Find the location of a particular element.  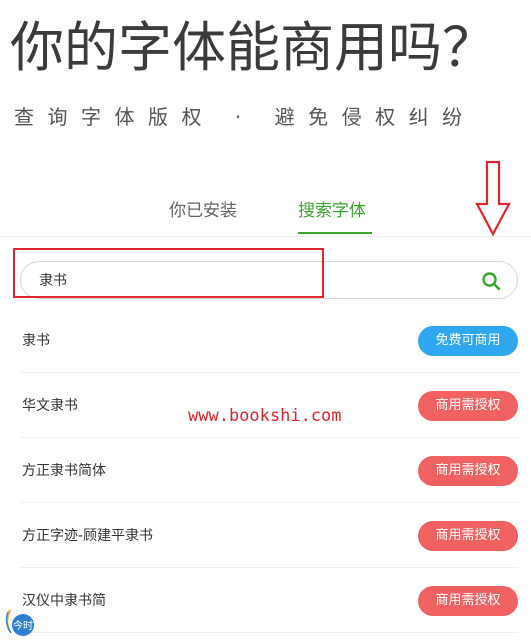

list-item: 汉仪中隶书简 商用需授权 is located at coordinates (269, 600).